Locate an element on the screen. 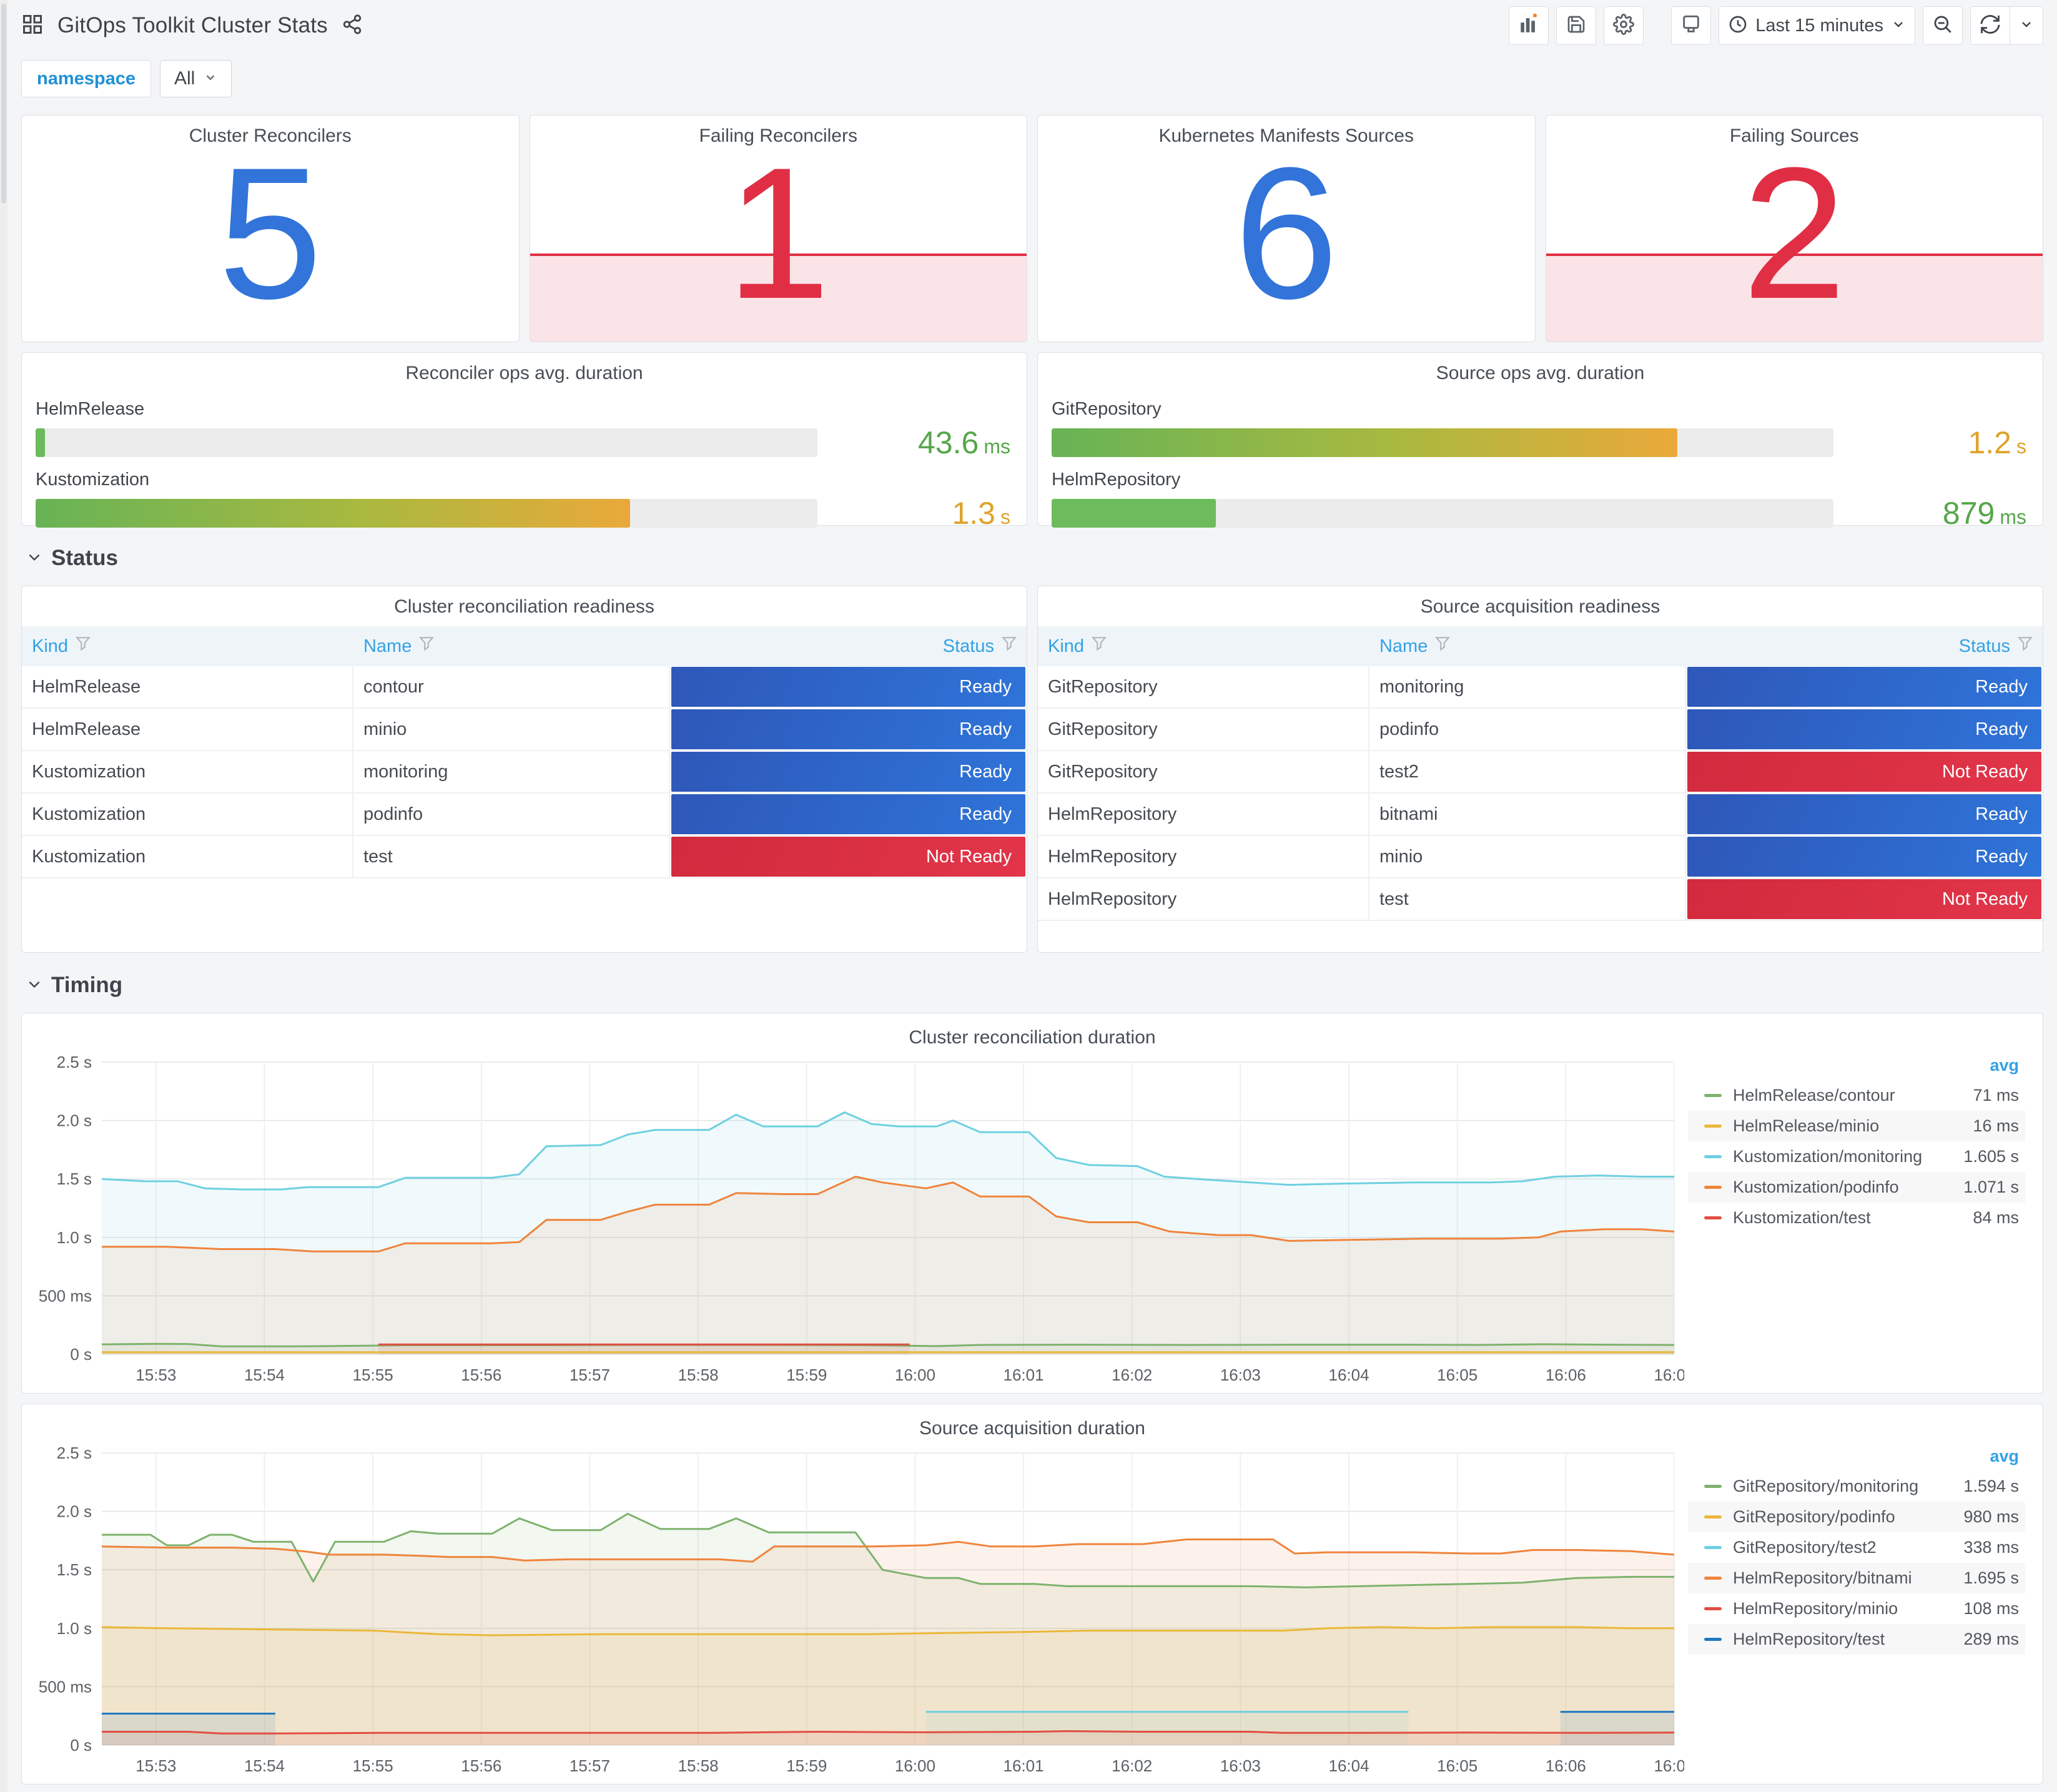 The image size is (2057, 1792). table-header-row: Kind Name Status is located at coordinates (524, 646).